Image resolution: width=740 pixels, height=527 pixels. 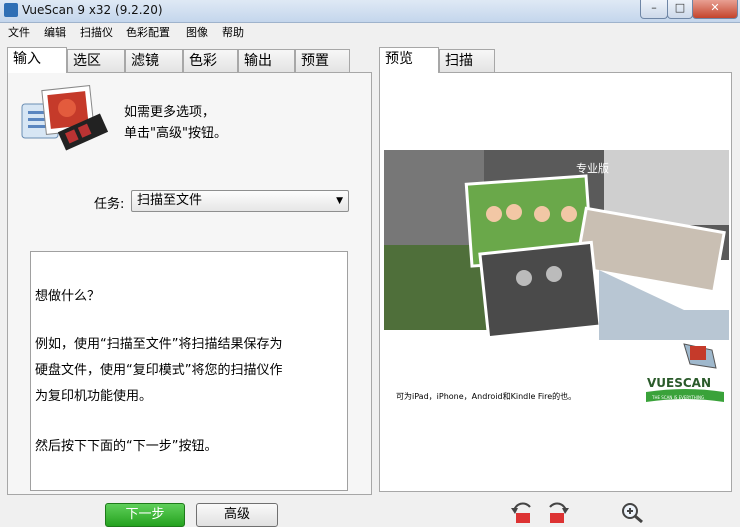 What do you see at coordinates (126, 446) in the screenshot?
I see `description-line: 然后按下下面的“下一步”按钮。` at bounding box center [126, 446].